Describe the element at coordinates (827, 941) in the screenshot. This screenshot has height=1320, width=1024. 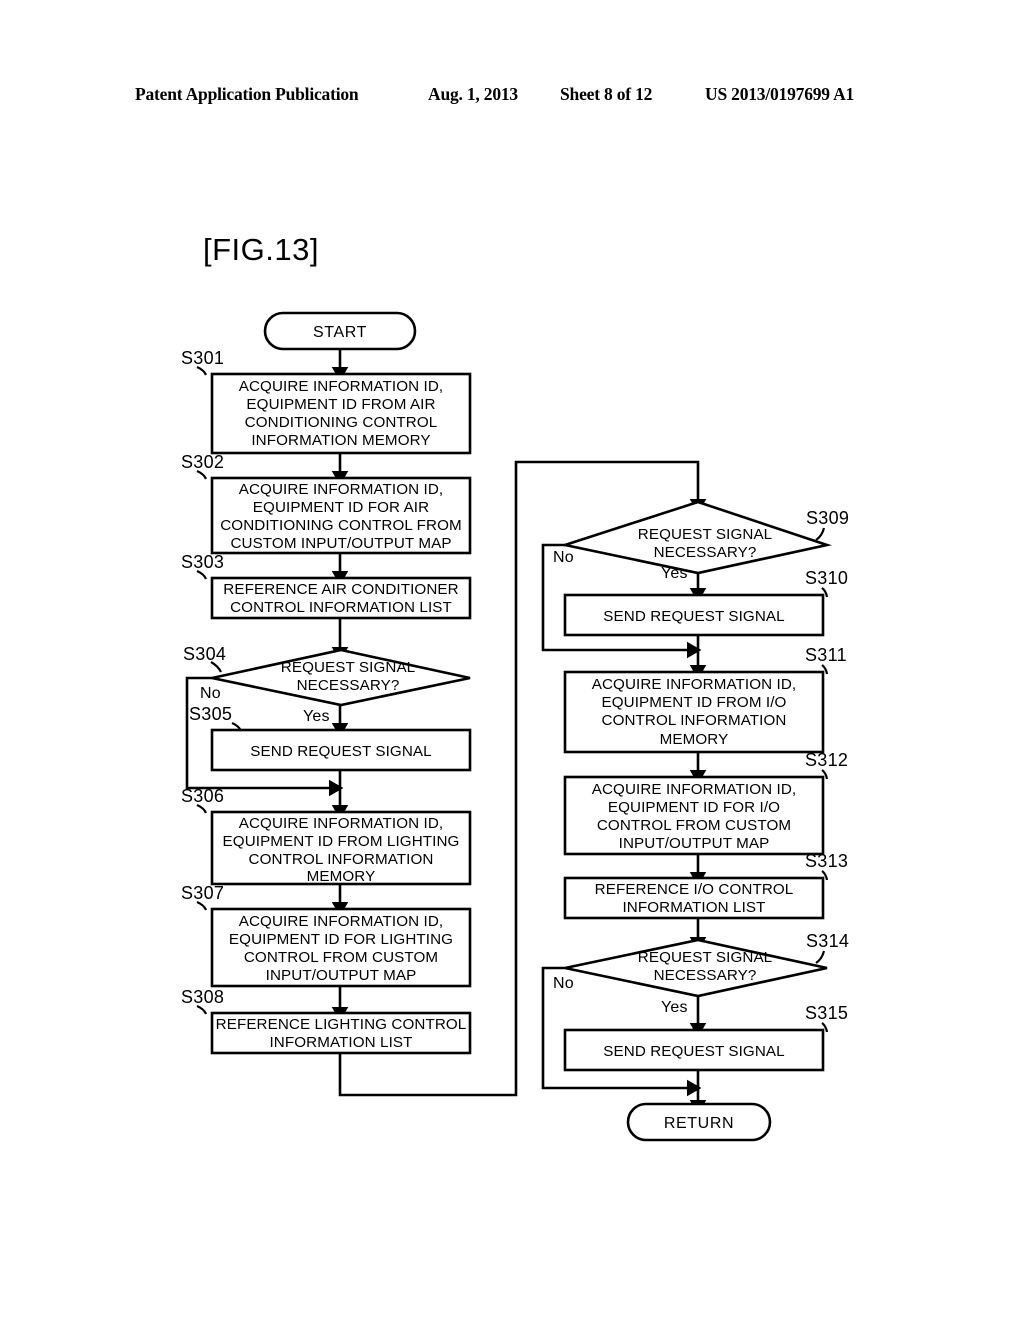
I see `step-label-s314: S314` at that location.